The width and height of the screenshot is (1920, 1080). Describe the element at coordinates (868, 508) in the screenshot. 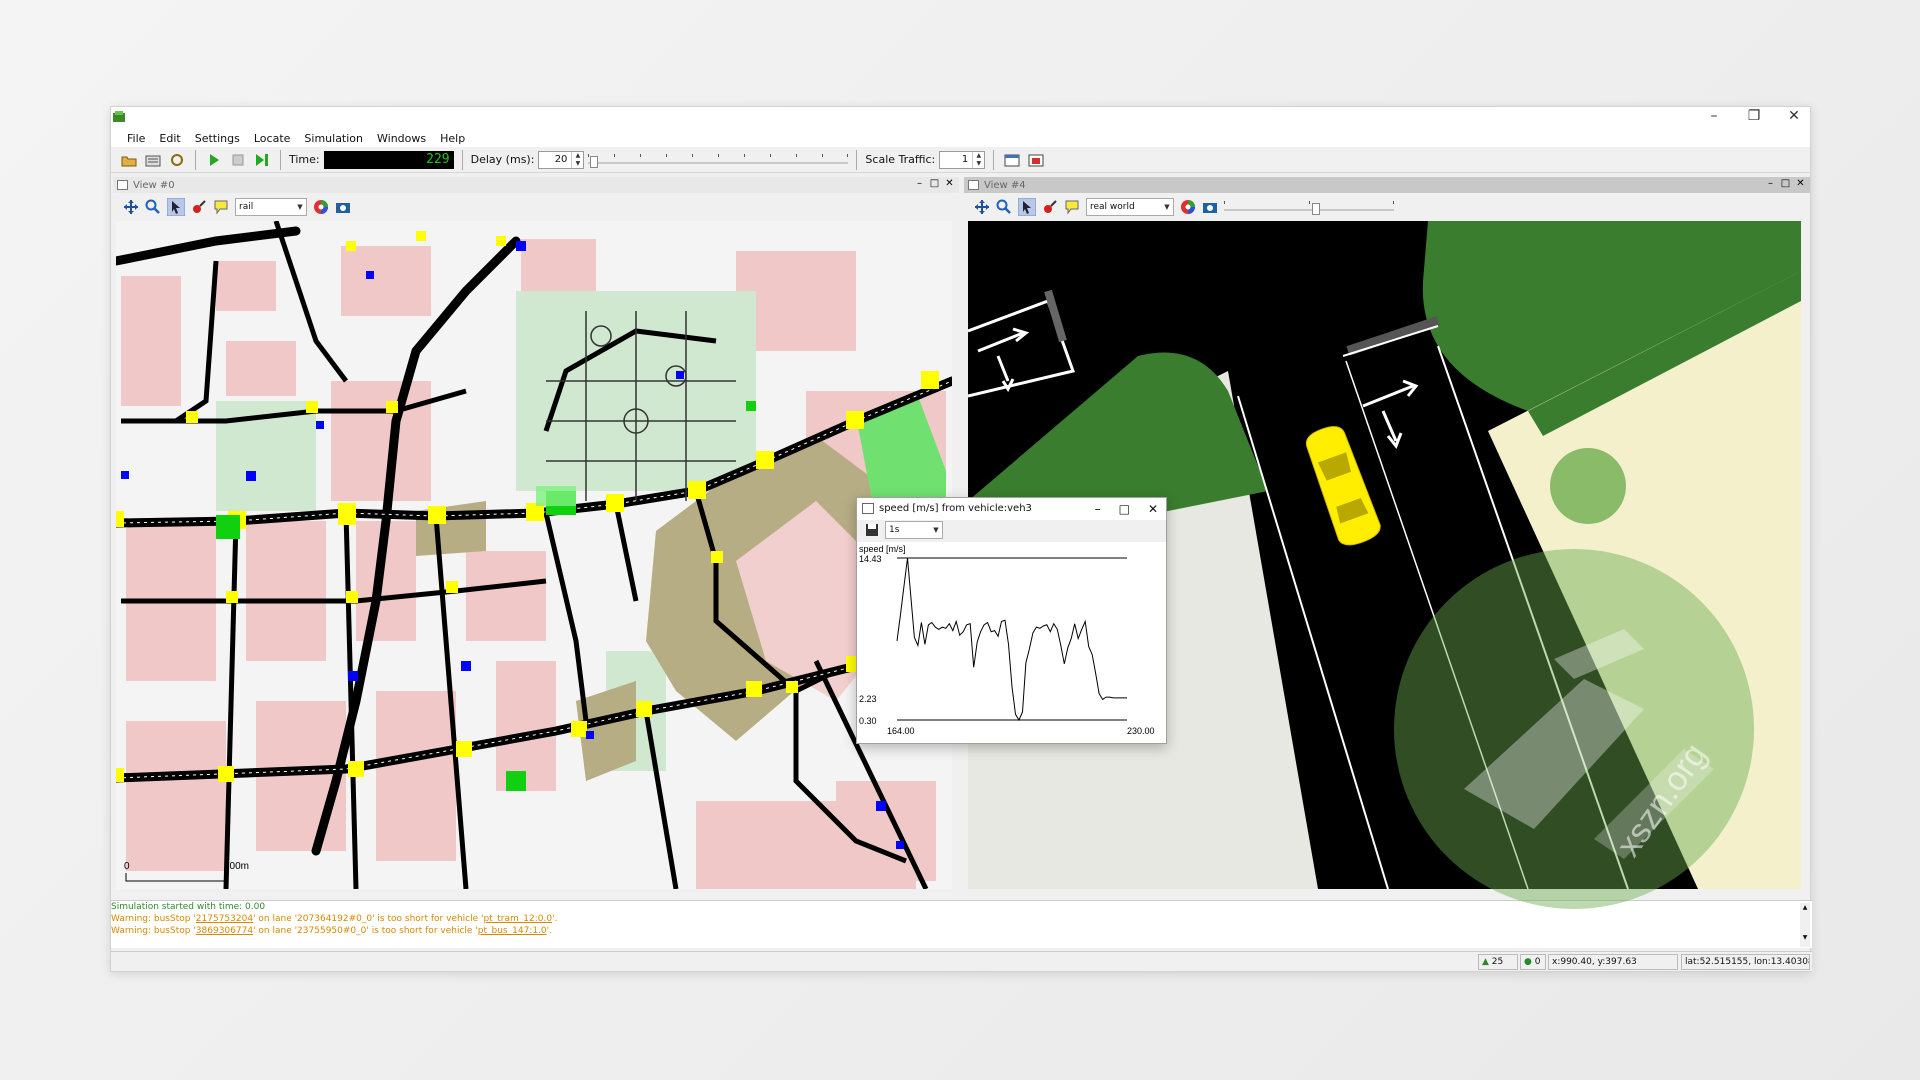

I see `chart-window-icon` at that location.